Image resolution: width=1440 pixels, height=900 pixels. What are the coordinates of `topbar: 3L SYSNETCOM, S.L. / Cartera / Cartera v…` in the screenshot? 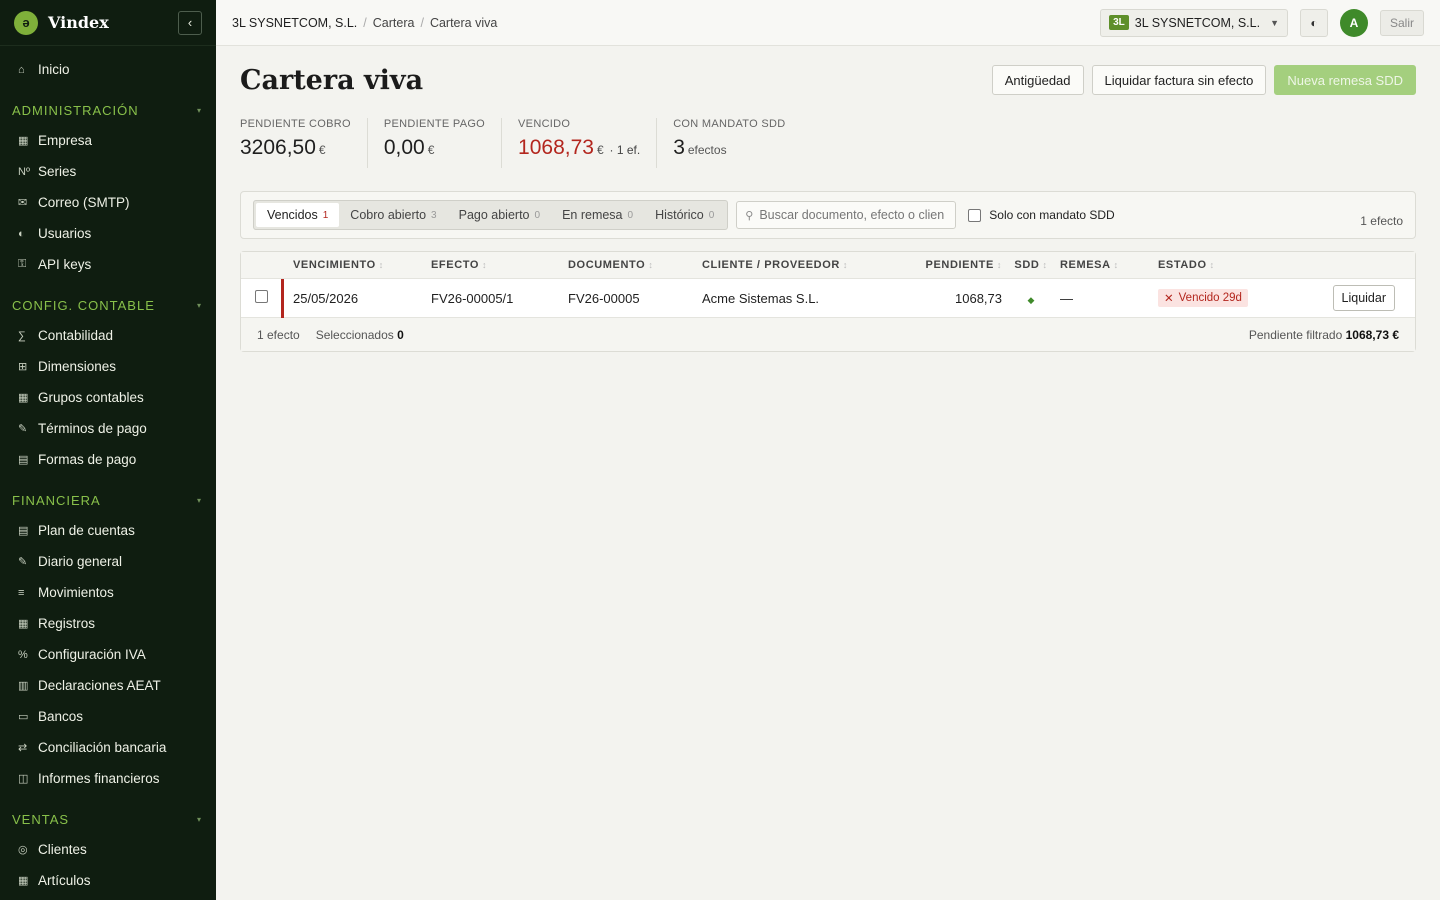 It's located at (828, 23).